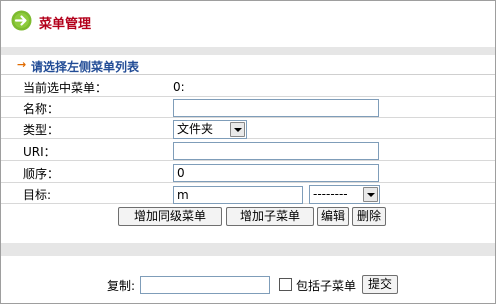 The width and height of the screenshot is (496, 304). What do you see at coordinates (333, 216) in the screenshot?
I see `edit-button: 编辑` at bounding box center [333, 216].